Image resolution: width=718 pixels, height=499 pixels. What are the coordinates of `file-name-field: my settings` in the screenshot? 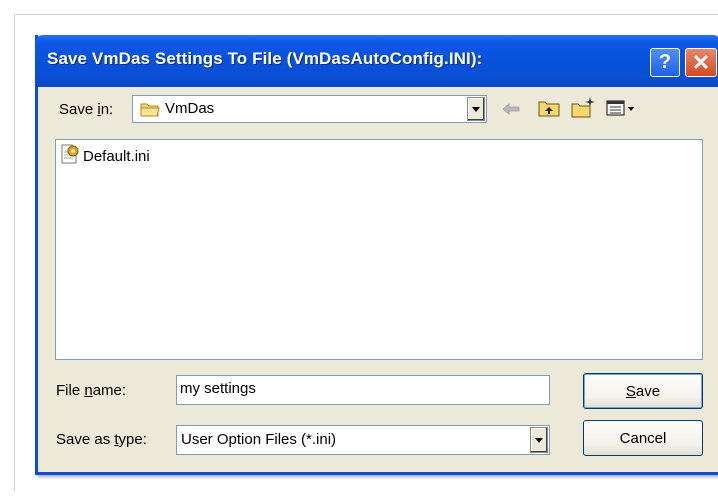 It's located at (363, 390).